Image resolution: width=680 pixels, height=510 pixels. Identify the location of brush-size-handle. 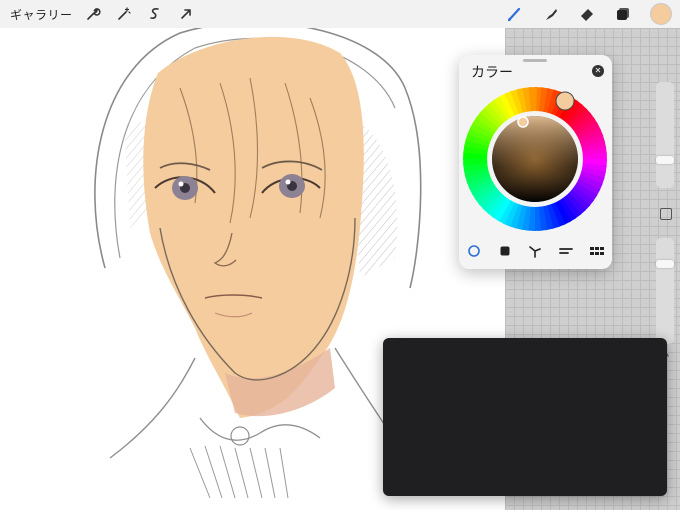
(665, 160).